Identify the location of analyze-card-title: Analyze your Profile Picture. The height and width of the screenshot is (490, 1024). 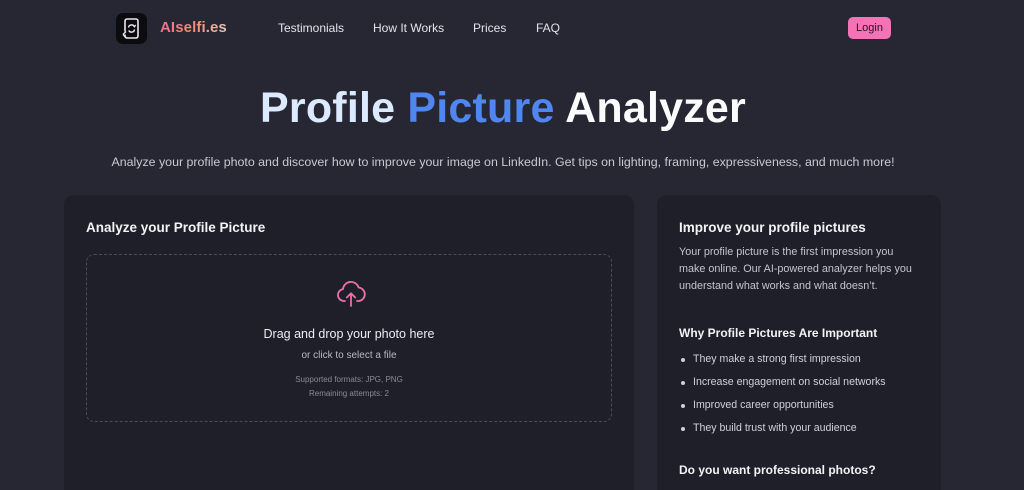
(176, 227).